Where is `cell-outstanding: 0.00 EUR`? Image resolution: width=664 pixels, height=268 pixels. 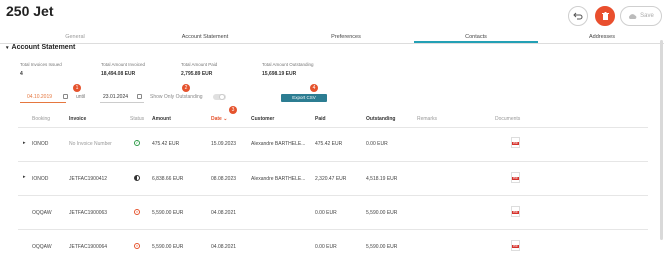
cell-outstanding: 0.00 EUR is located at coordinates (377, 144).